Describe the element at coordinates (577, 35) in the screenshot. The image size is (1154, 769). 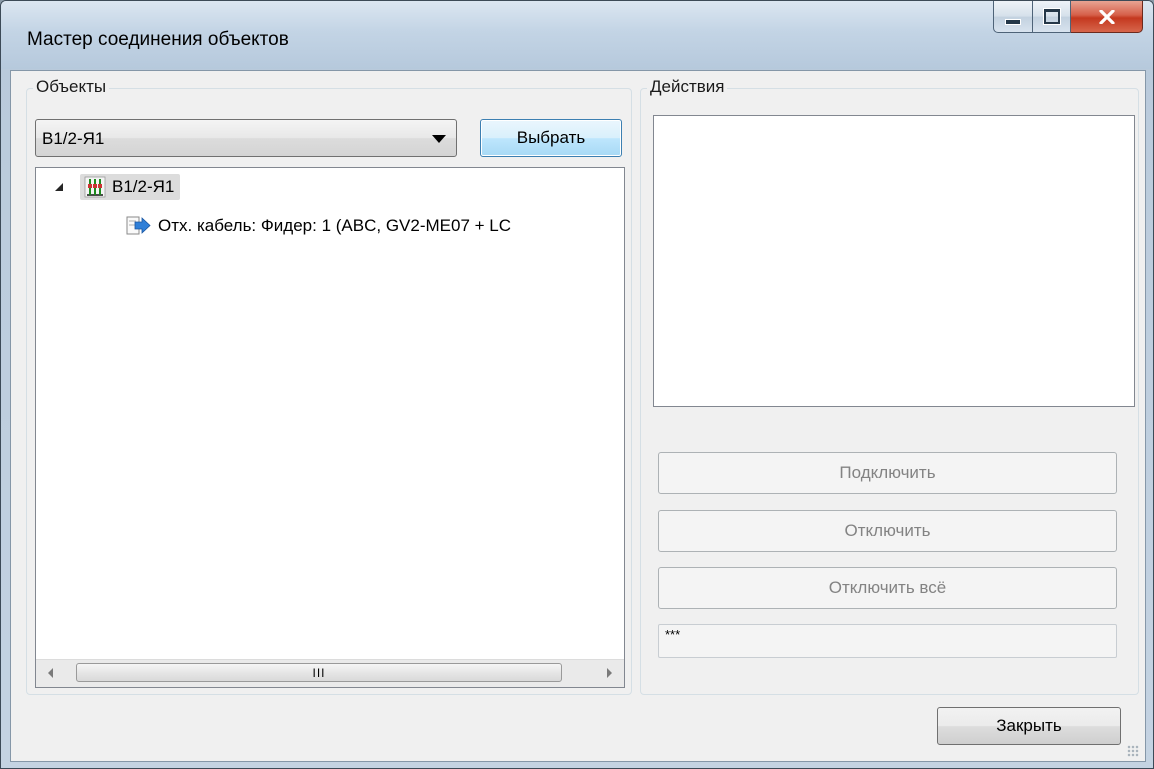
I see `title-bar: Мастер соединения объектов` at that location.